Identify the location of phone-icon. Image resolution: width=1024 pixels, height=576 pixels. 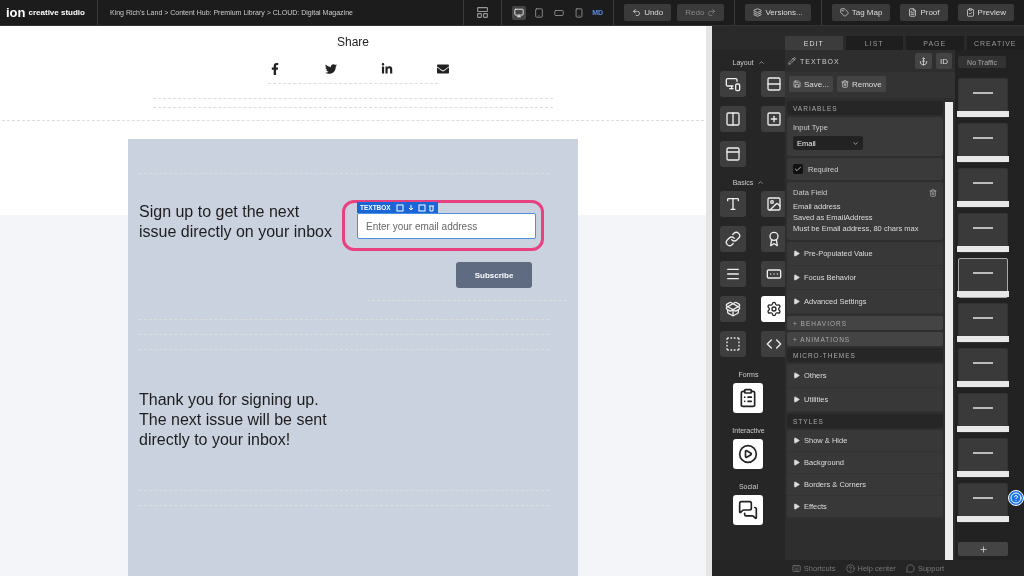
(579, 12).